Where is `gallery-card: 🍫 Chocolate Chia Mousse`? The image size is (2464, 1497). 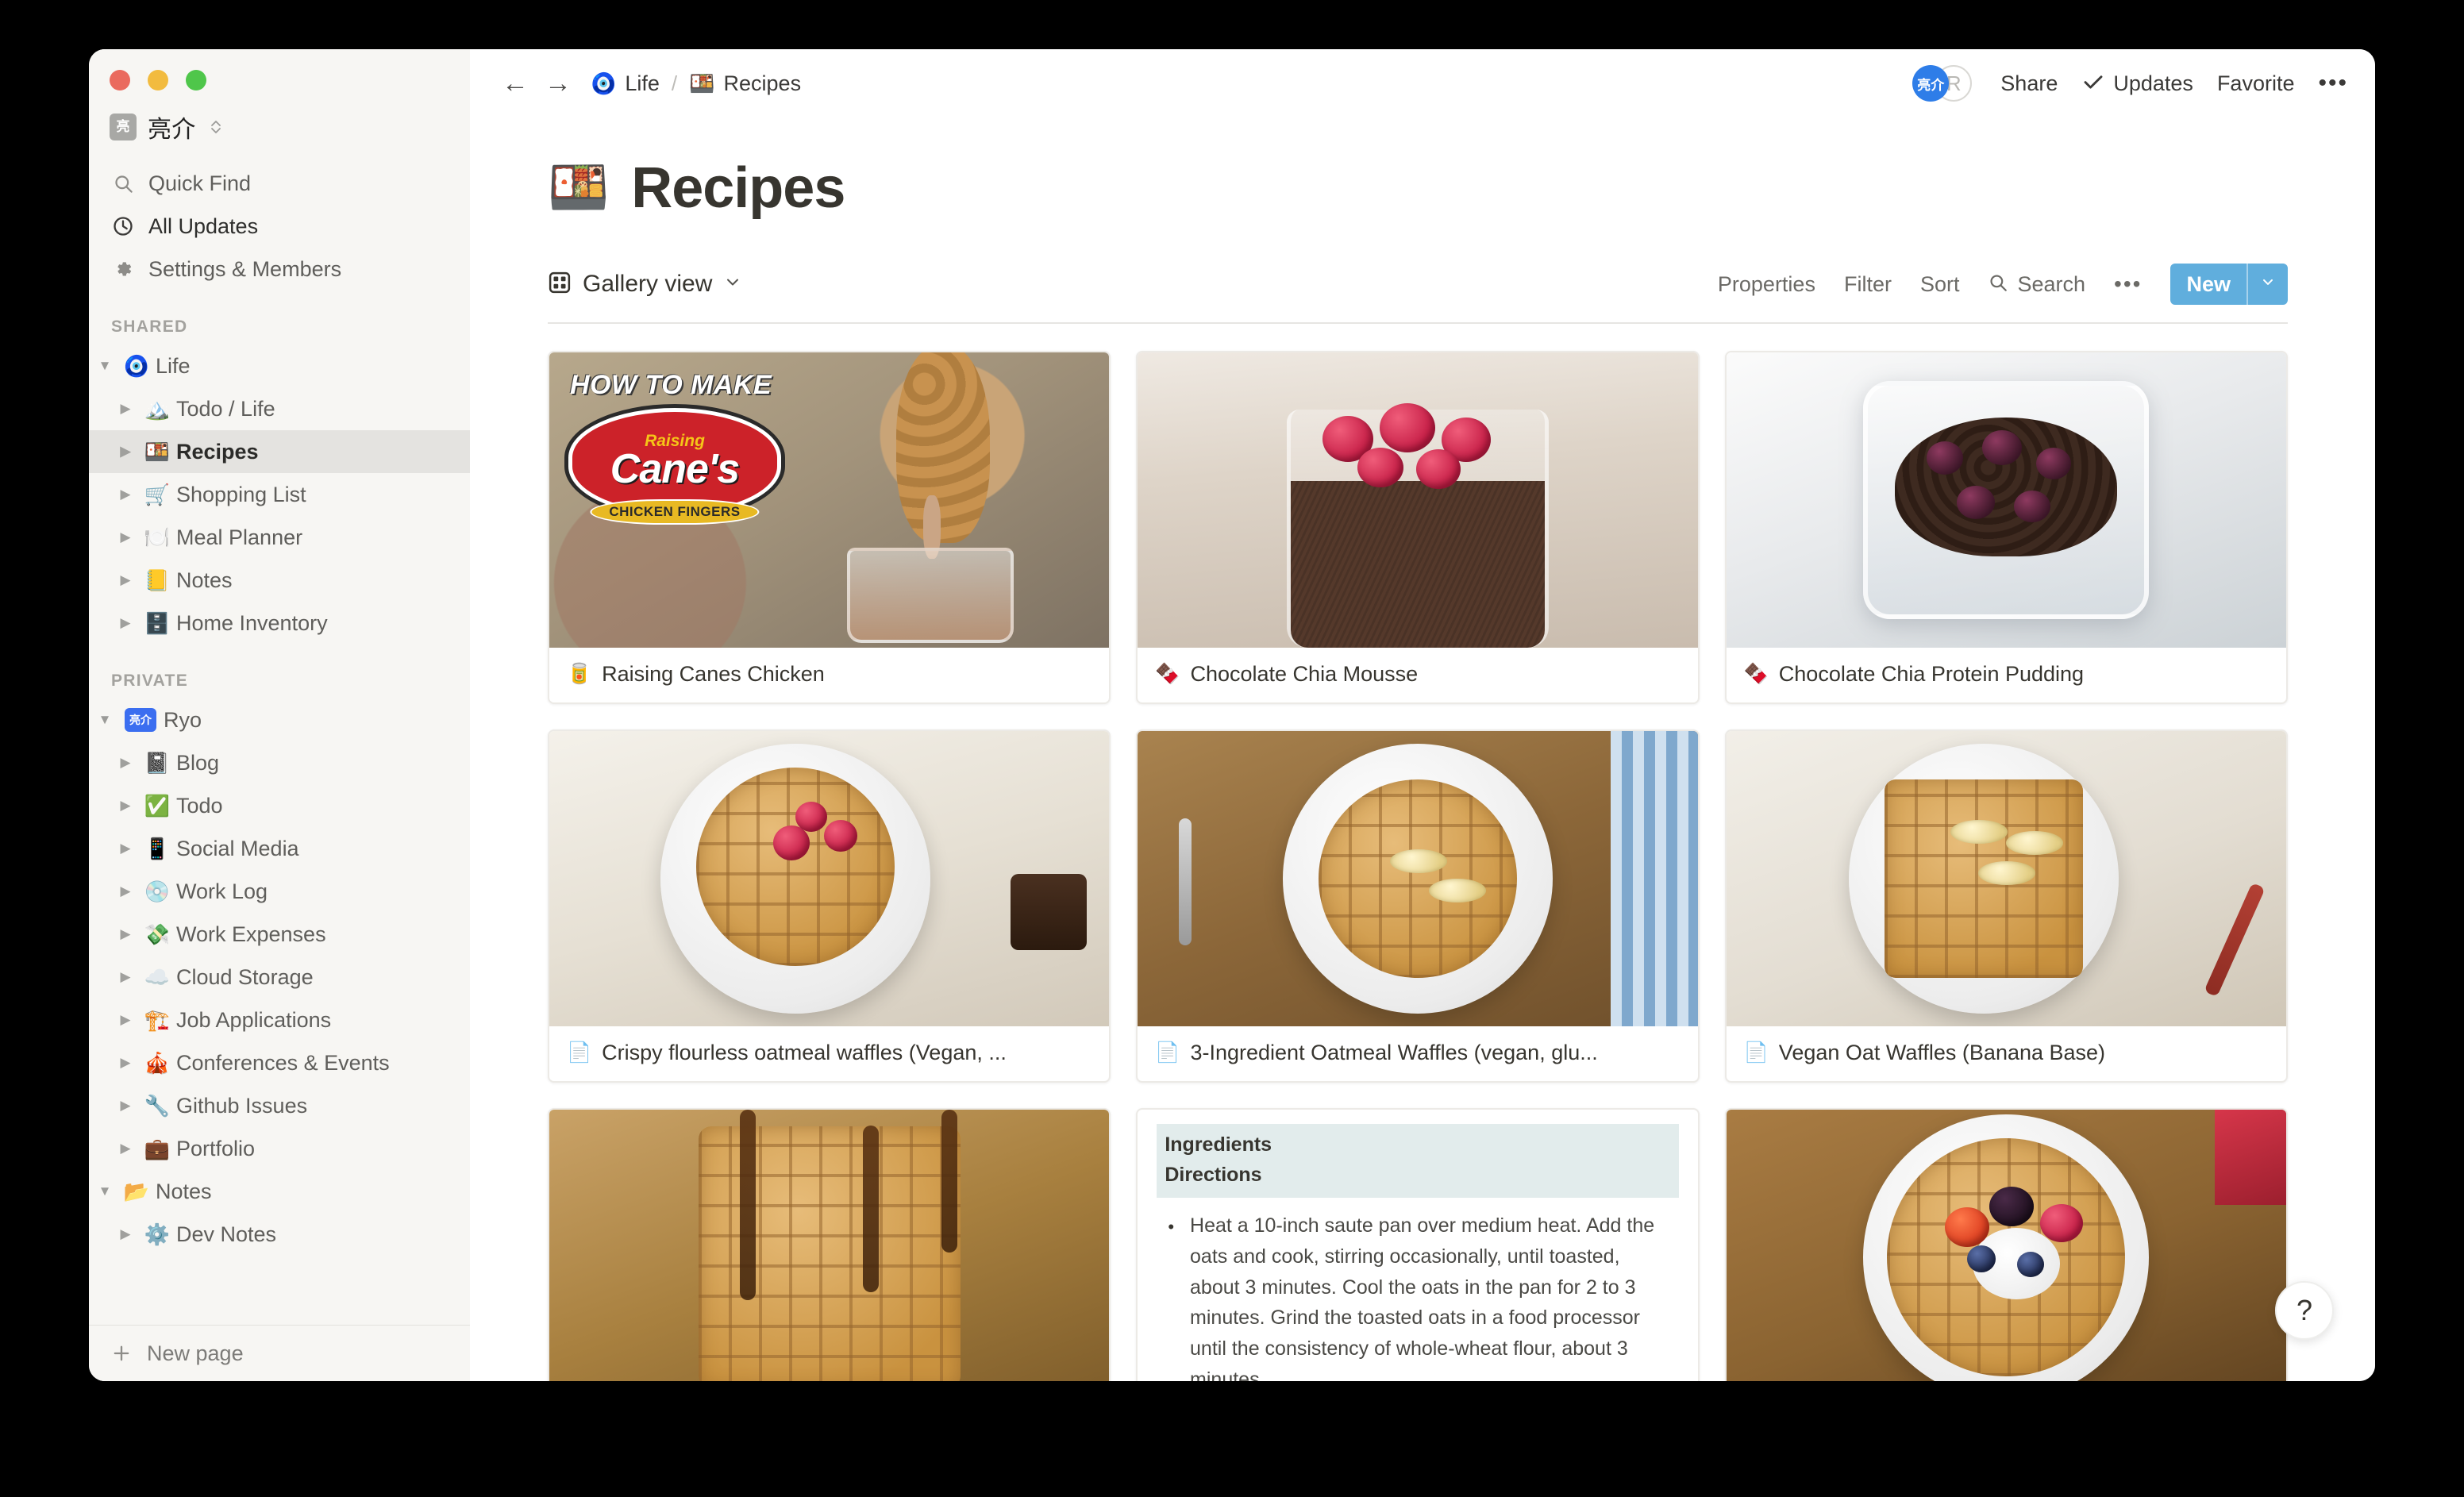
gallery-card: 🍫 Chocolate Chia Mousse is located at coordinates (1418, 527).